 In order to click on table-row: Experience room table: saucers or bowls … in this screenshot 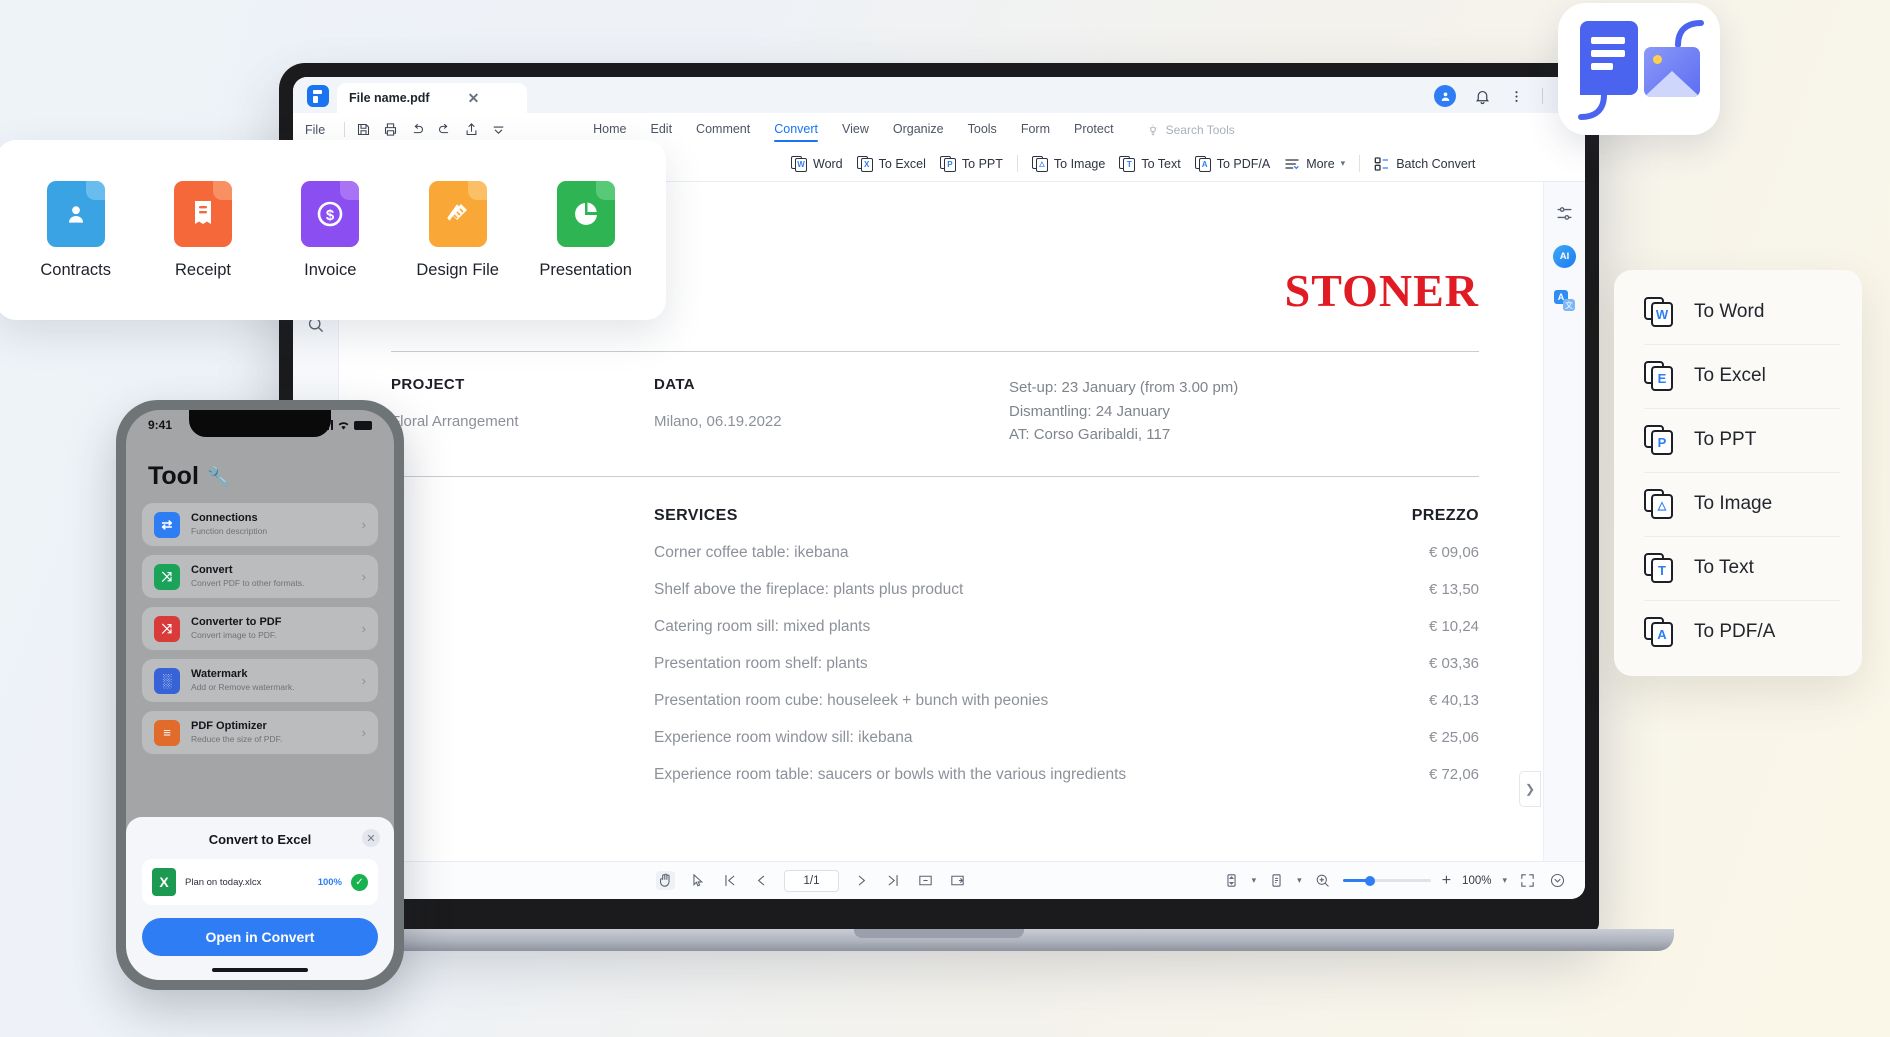, I will do `click(935, 775)`.